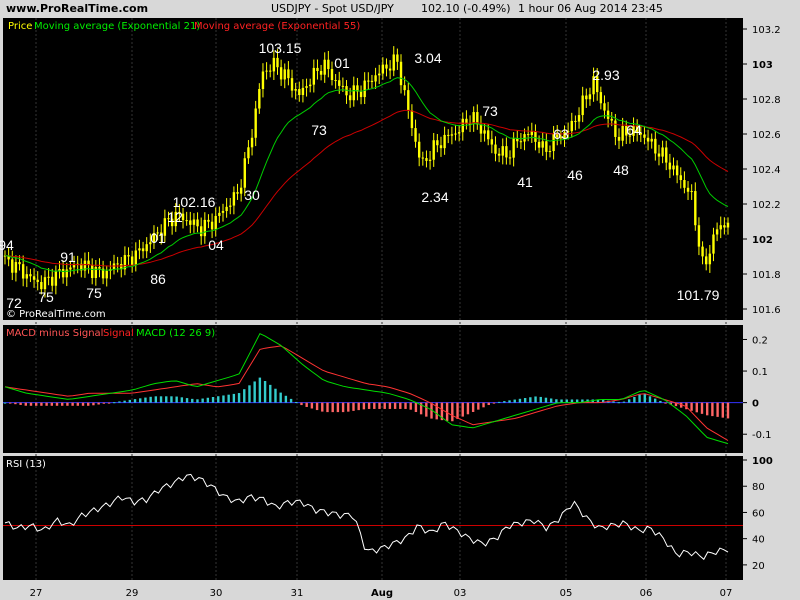 This screenshot has width=800, height=600. I want to click on price-annotation: 64, so click(634, 130).